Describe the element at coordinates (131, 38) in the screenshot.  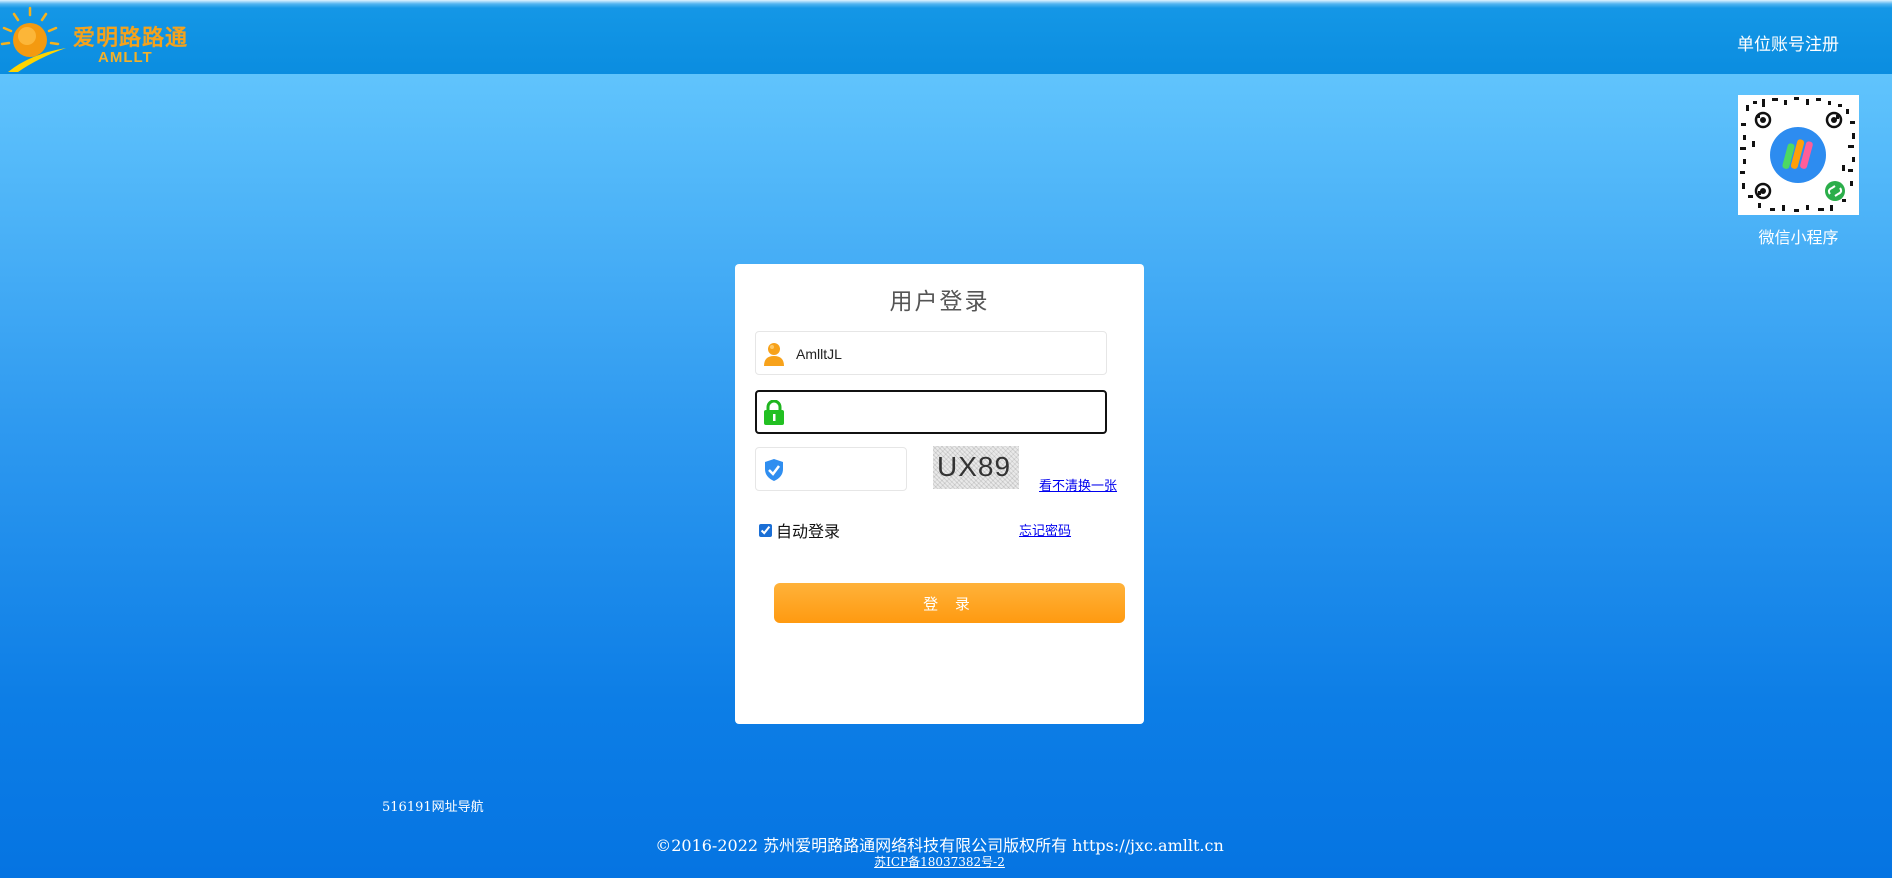
I see `logo-text-cn: 爱明路路通` at that location.